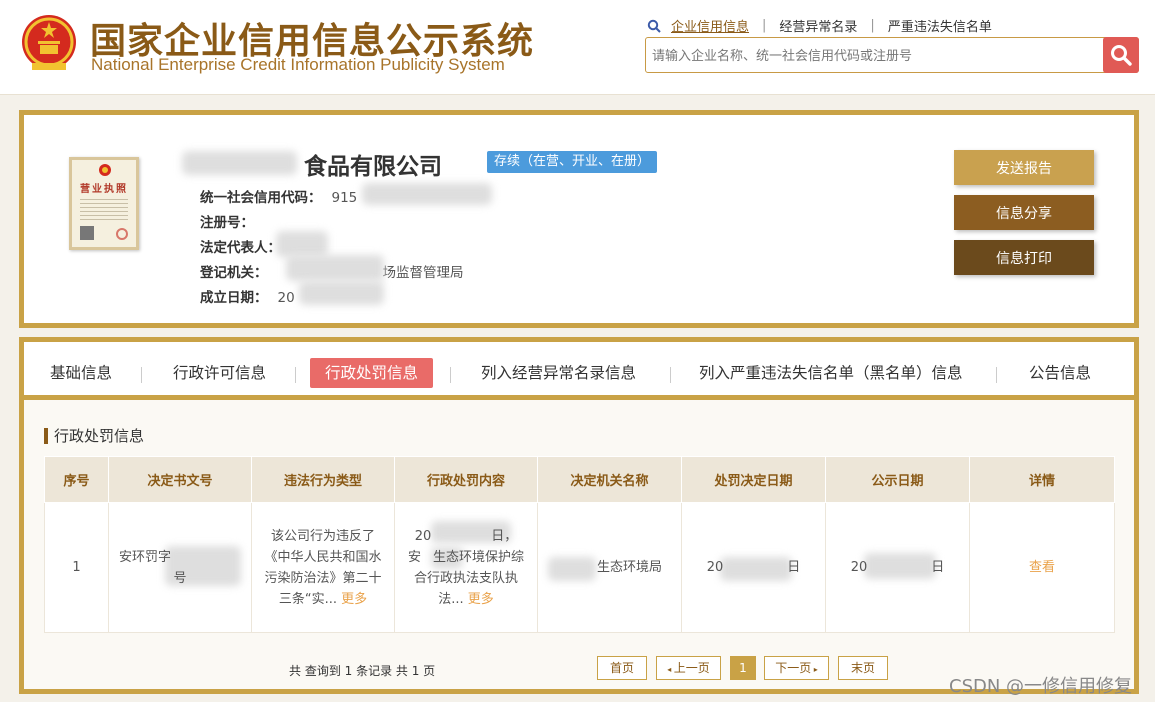 This screenshot has height=702, width=1155. I want to click on legal-rep-label: 法定代表人：, so click(240, 248).